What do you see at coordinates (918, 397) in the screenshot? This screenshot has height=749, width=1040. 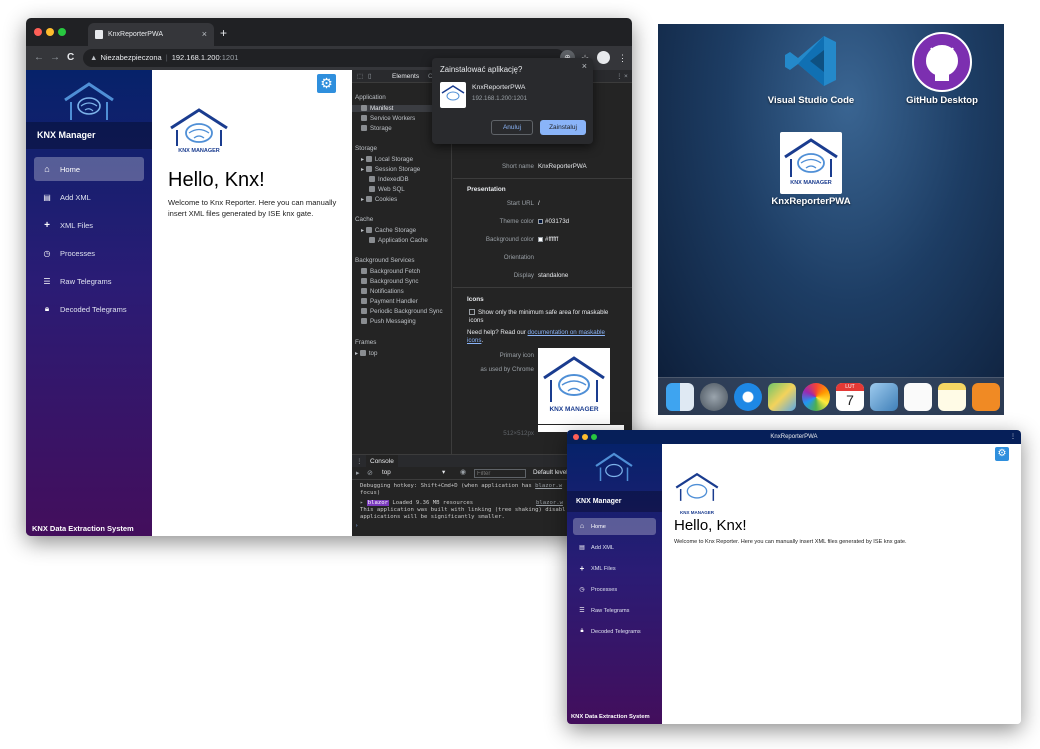 I see `reminders-icon` at bounding box center [918, 397].